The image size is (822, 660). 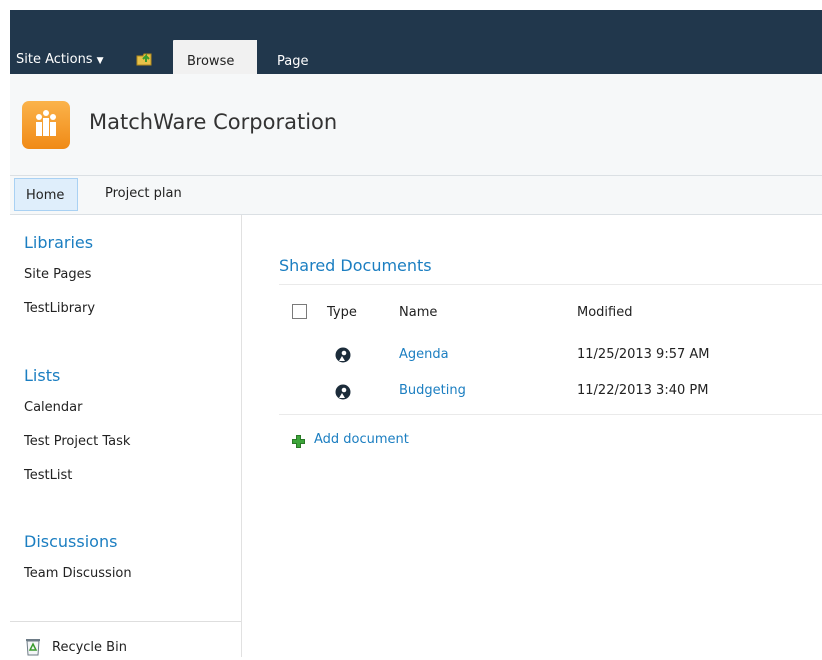 What do you see at coordinates (211, 61) in the screenshot?
I see `tab-browse-label: Browse` at bounding box center [211, 61].